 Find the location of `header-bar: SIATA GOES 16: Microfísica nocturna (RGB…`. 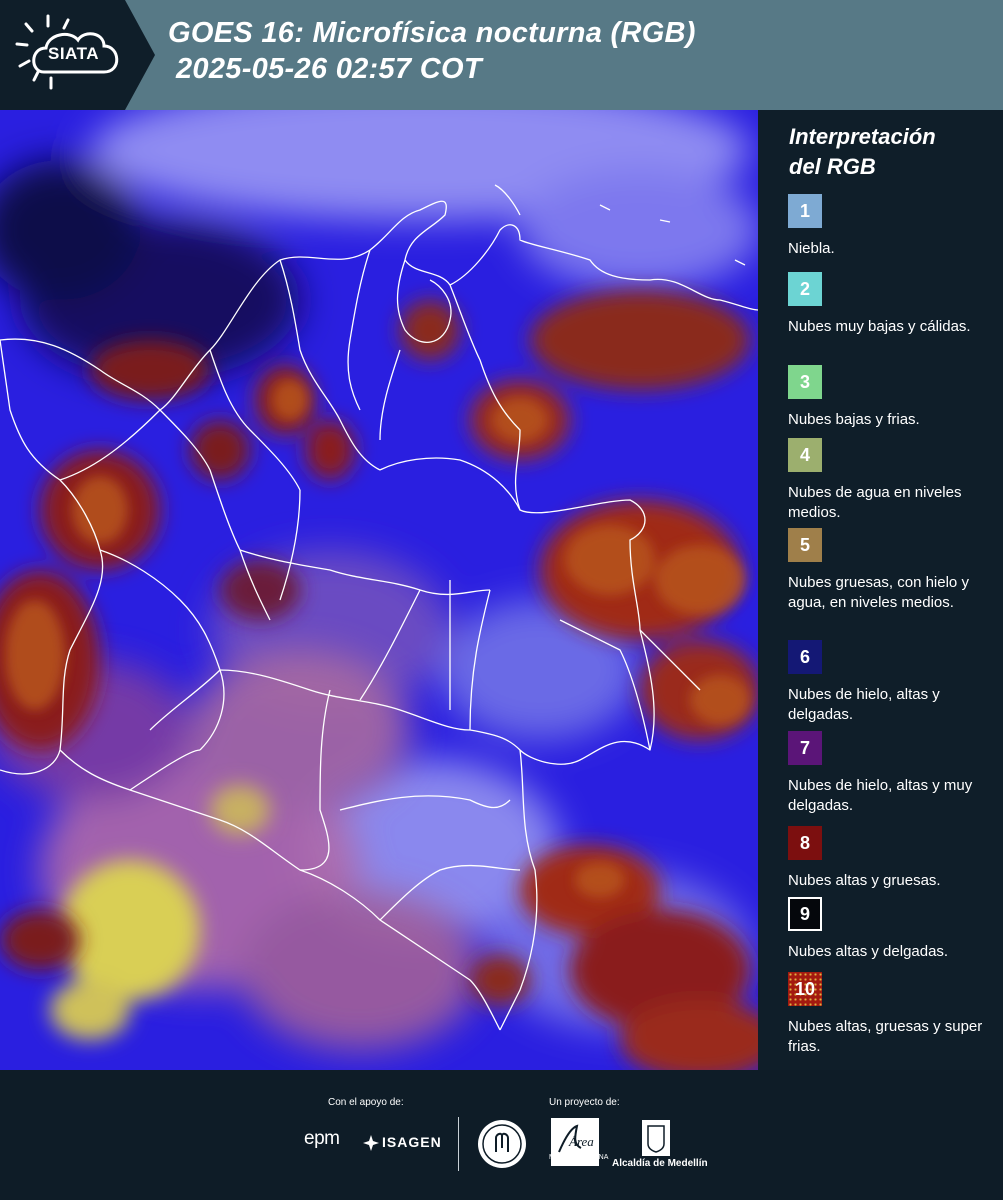

header-bar: SIATA GOES 16: Microfísica nocturna (RGB… is located at coordinates (501, 55).